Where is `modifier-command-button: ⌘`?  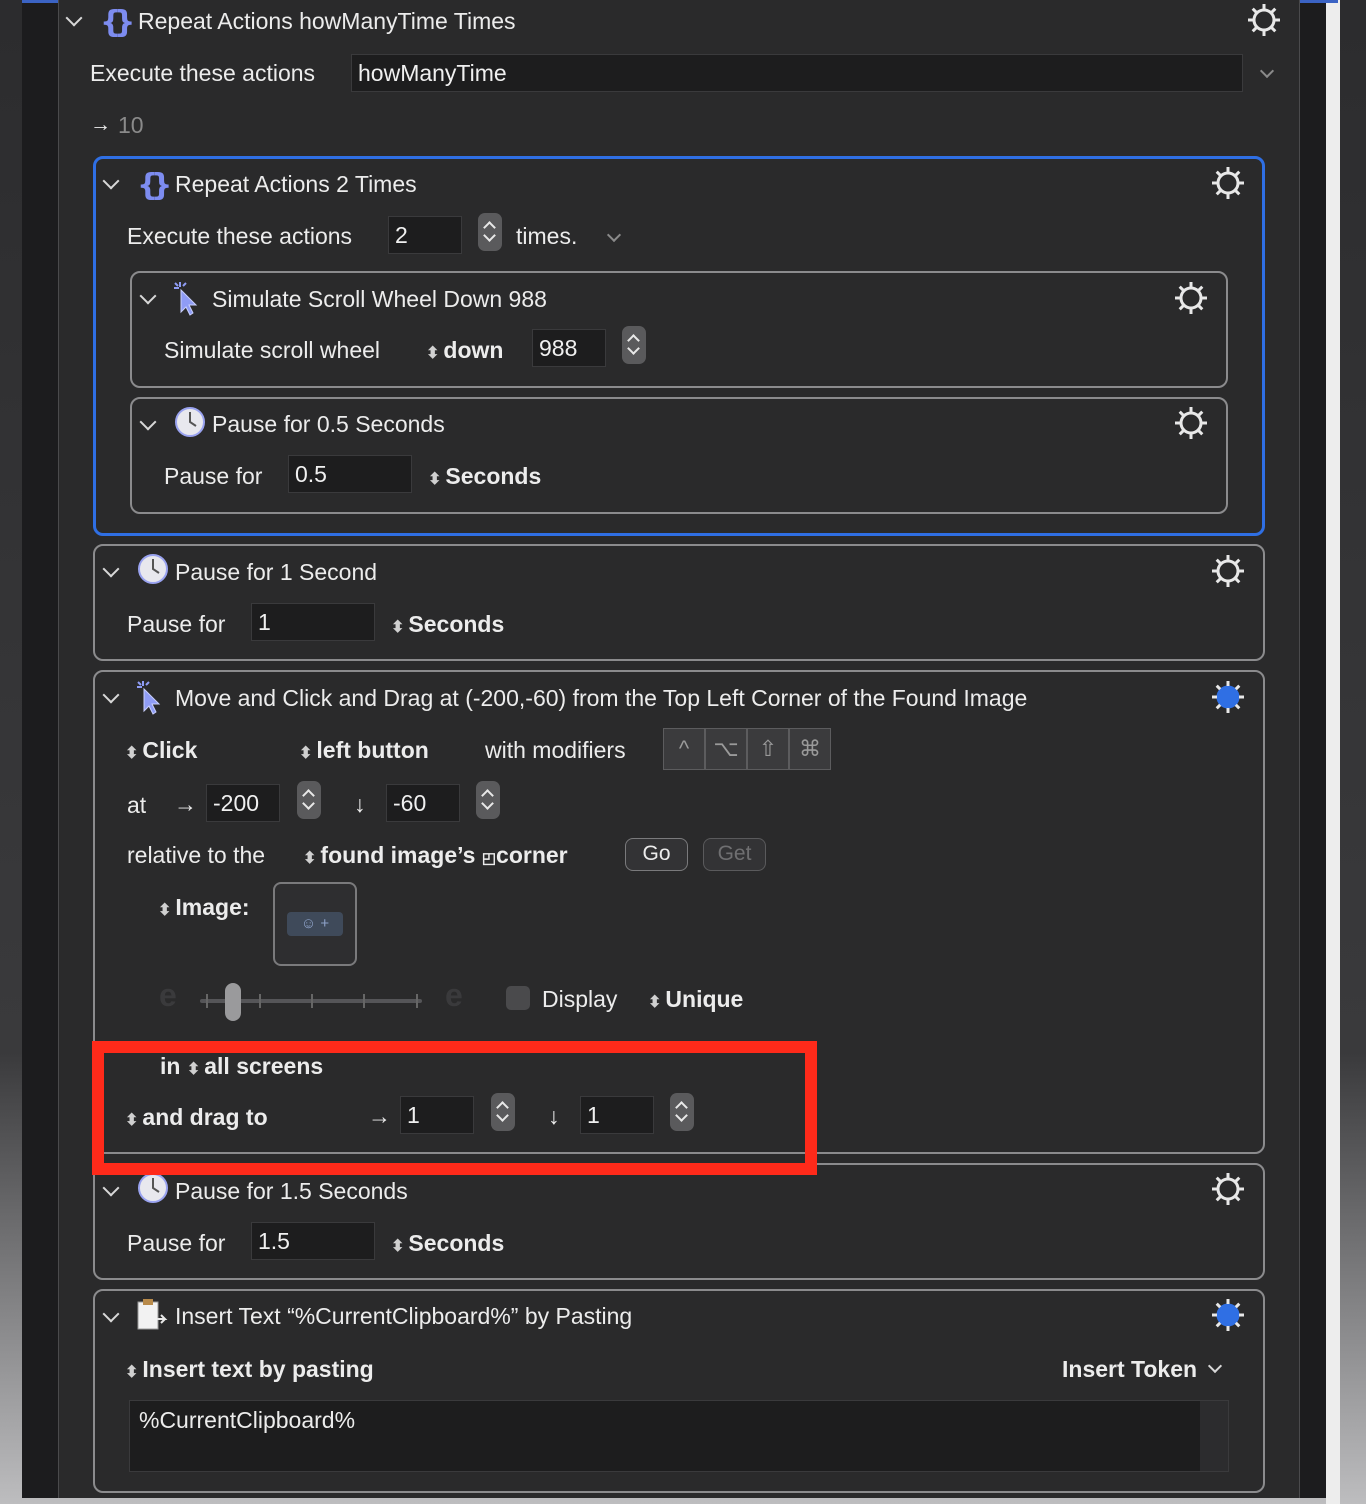 modifier-command-button: ⌘ is located at coordinates (810, 749).